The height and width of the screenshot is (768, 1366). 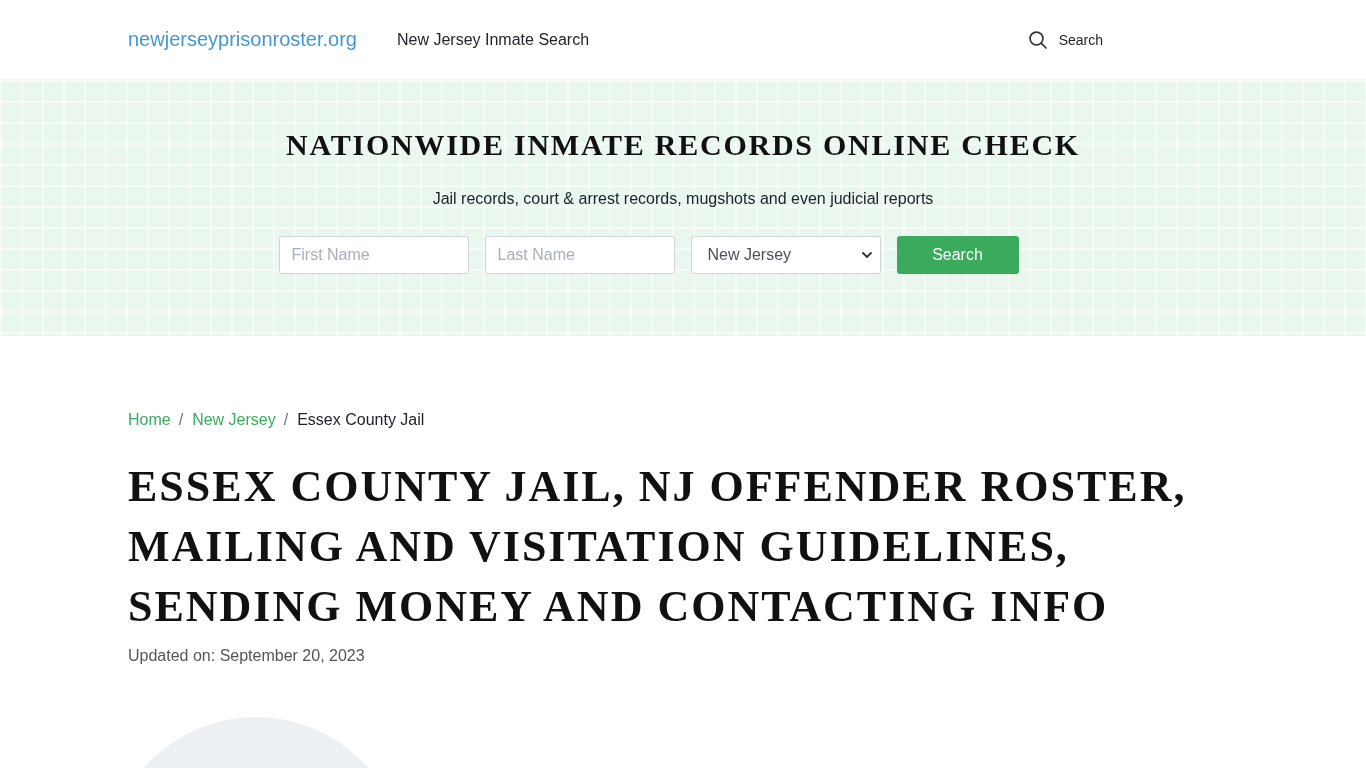 I want to click on nav-link: New Jersey Inmate Search, so click(x=493, y=39).